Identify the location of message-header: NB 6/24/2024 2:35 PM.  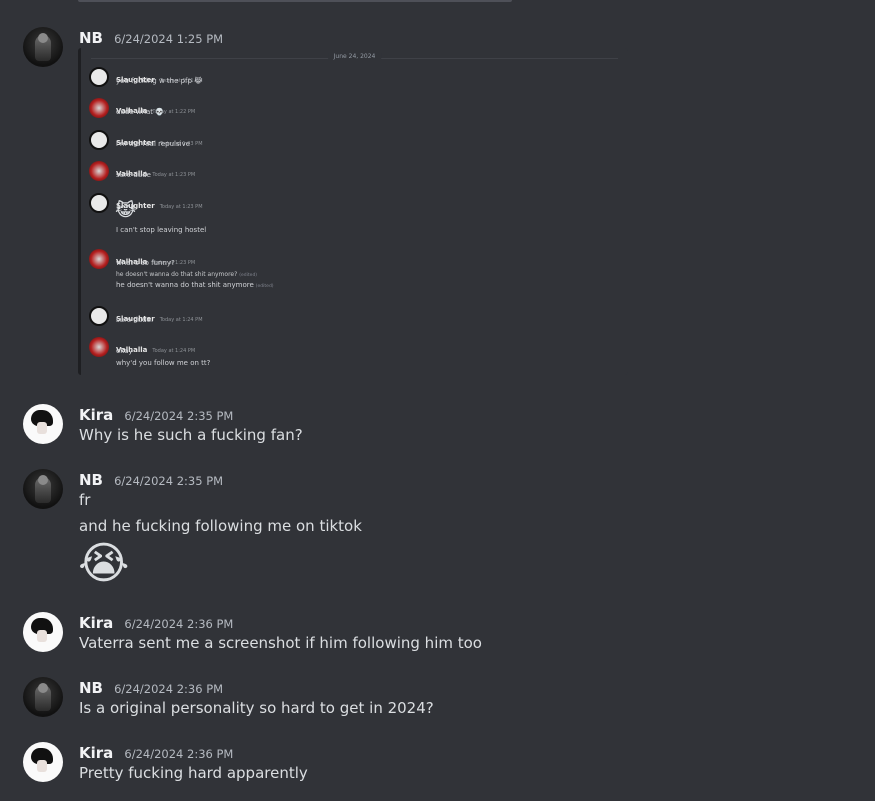
(151, 479).